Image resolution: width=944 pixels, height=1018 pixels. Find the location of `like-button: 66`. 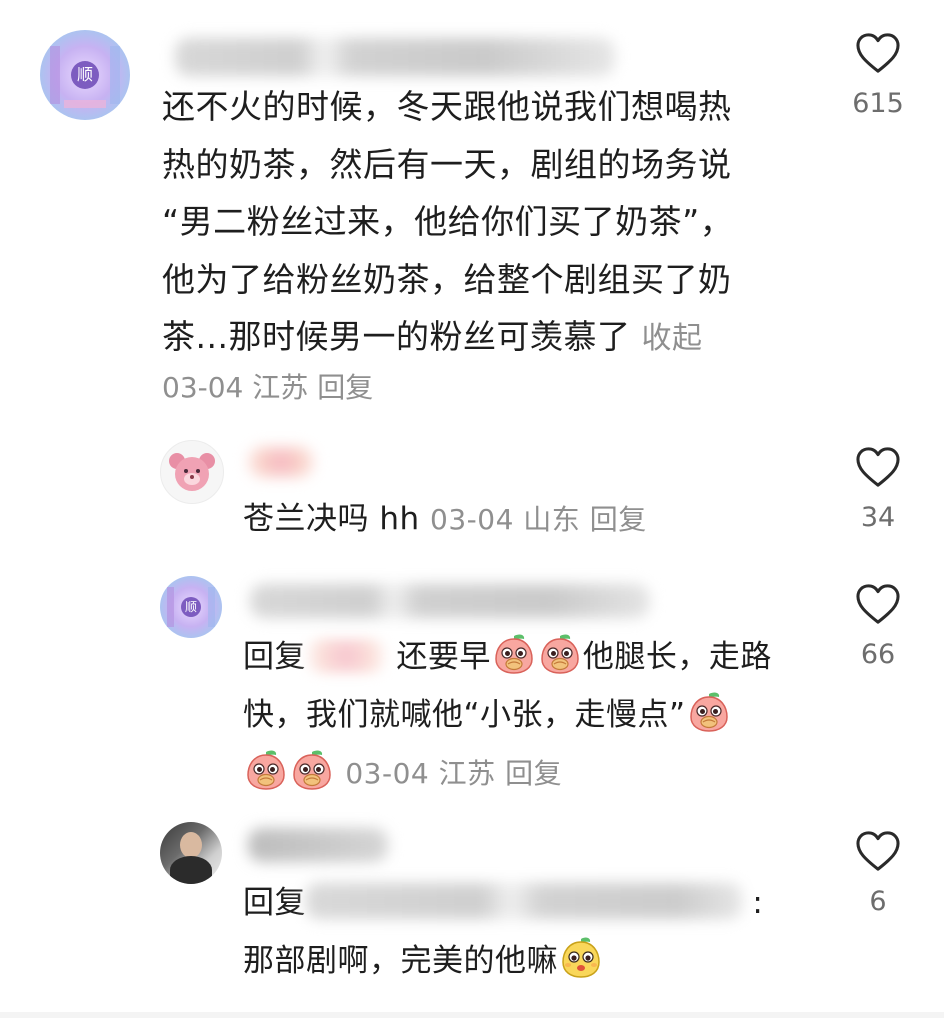

like-button: 66 is located at coordinates (878, 626).